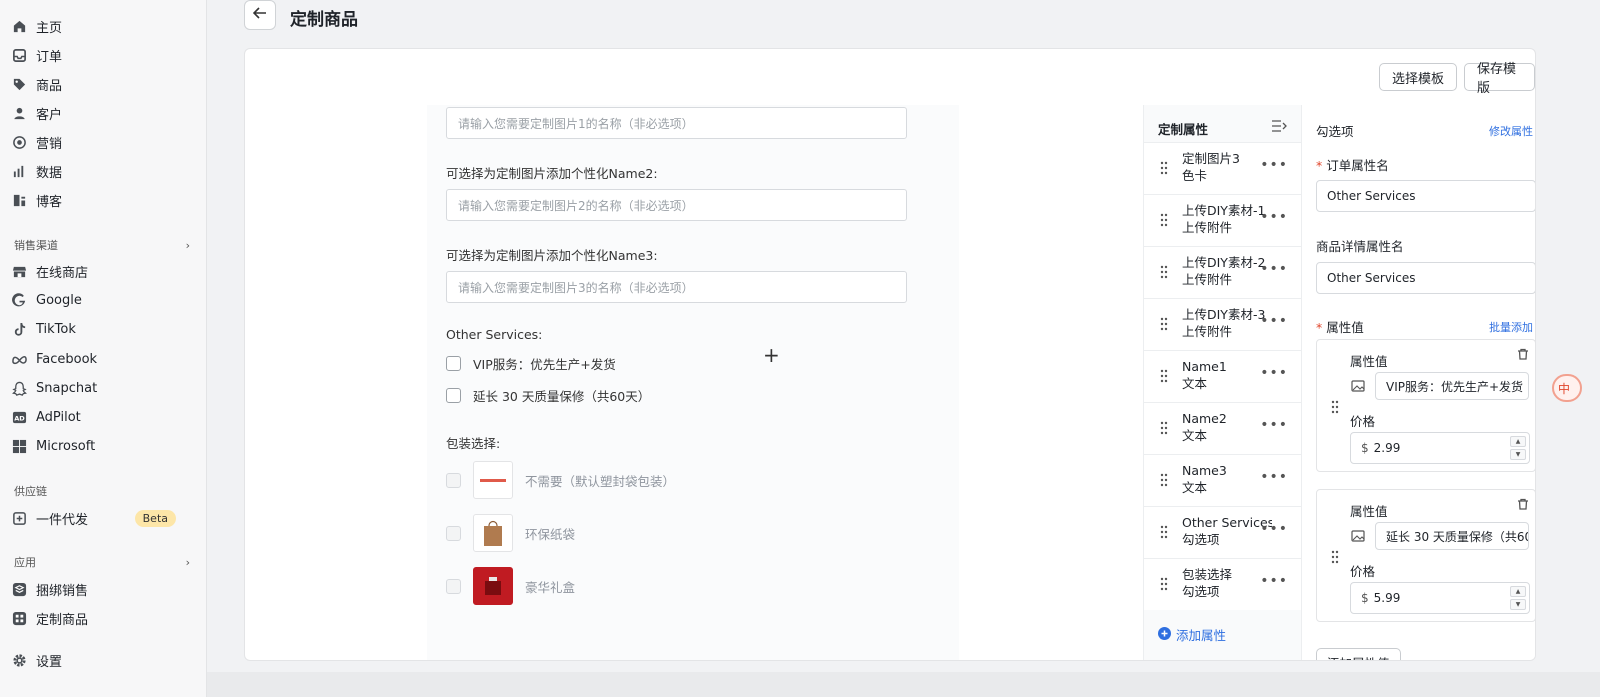 The image size is (1600, 697). What do you see at coordinates (104, 200) in the screenshot?
I see `sidebar-item-blog: 博客` at bounding box center [104, 200].